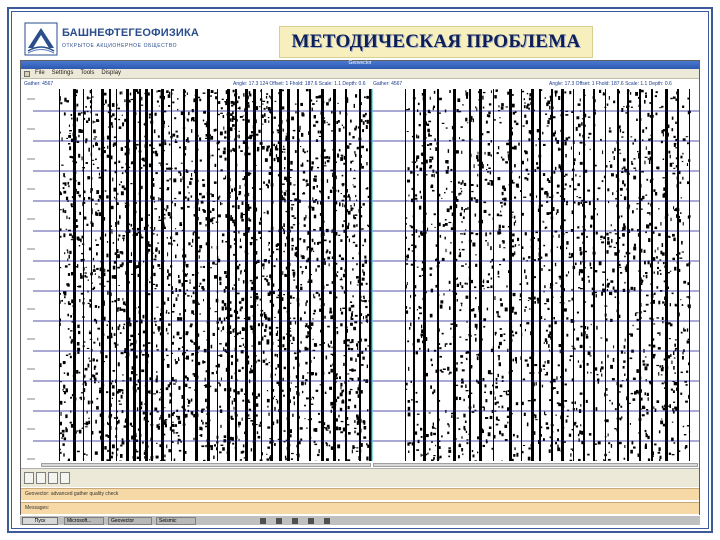 This screenshot has width=720, height=540. Describe the element at coordinates (87, 73) in the screenshot. I see `menu-item: Tools` at that location.